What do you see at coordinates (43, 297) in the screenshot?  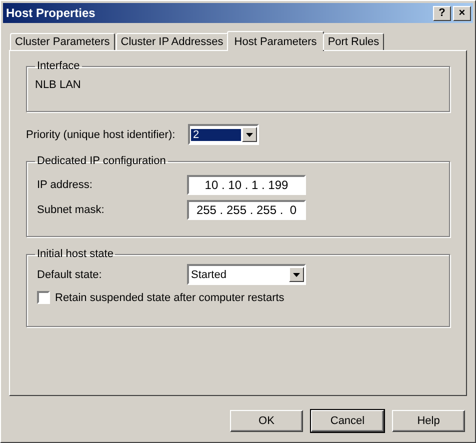 I see `checkbox` at bounding box center [43, 297].